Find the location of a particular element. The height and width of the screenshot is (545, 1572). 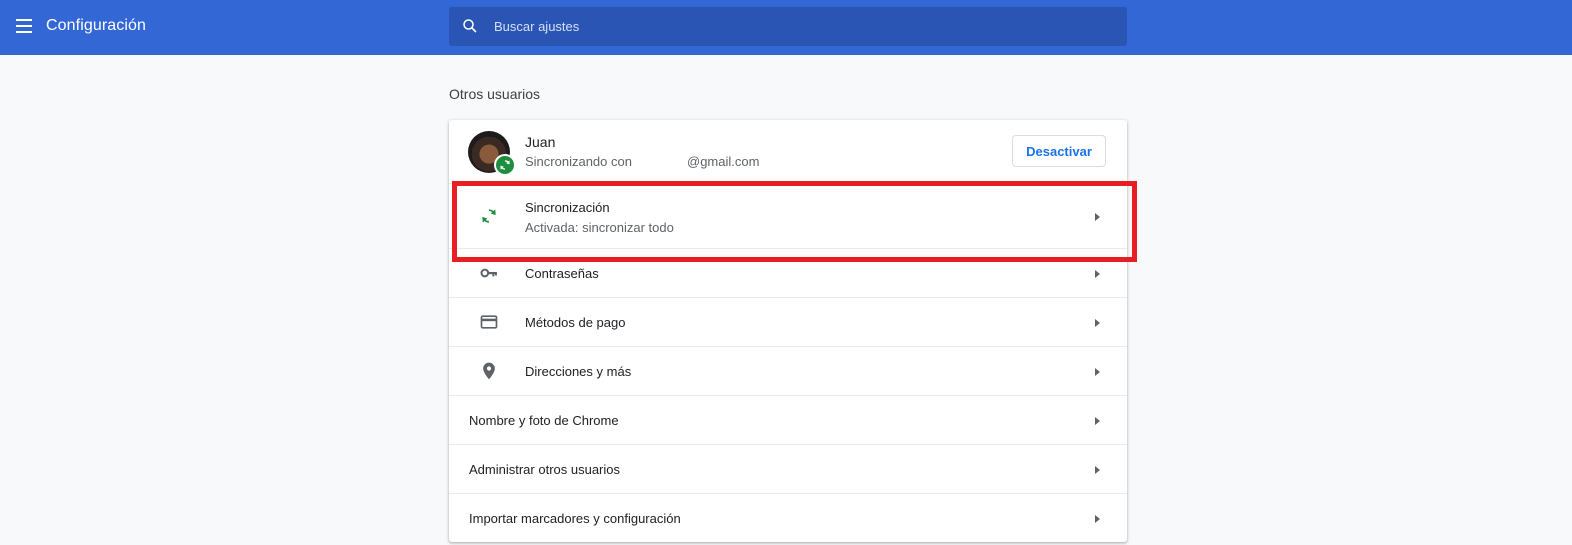

page-title: Configuración is located at coordinates (96, 25).